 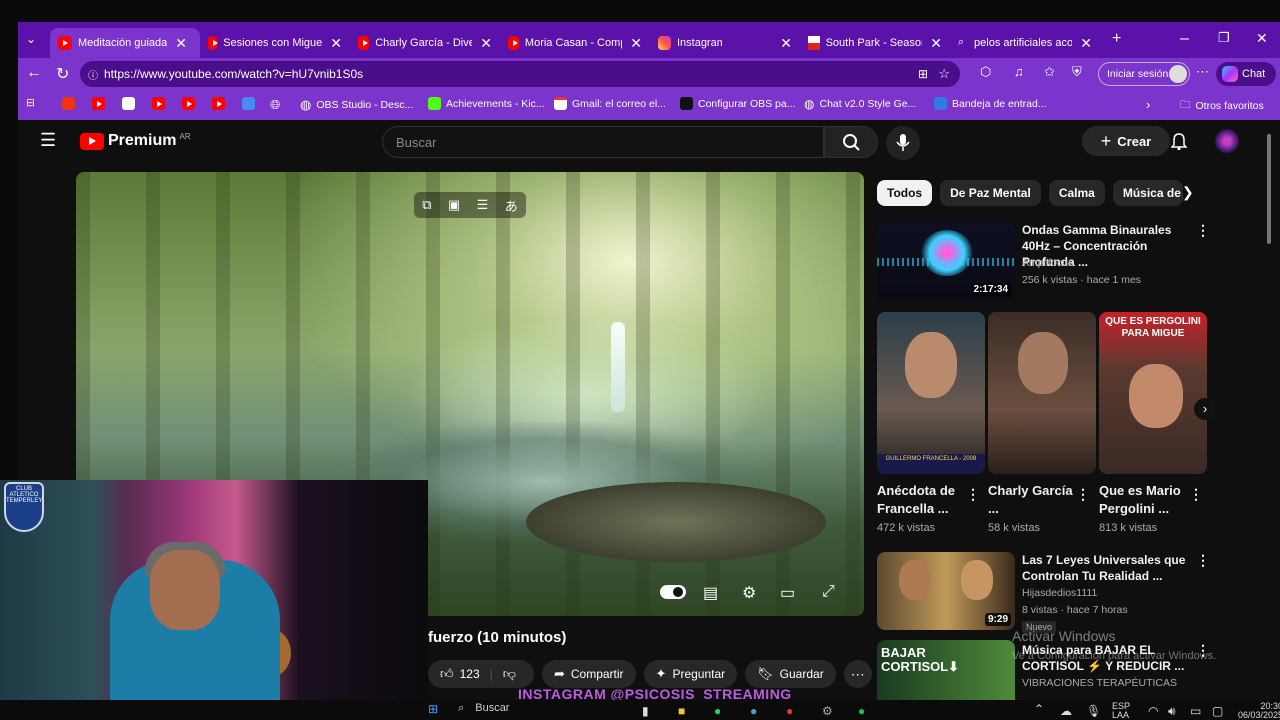 What do you see at coordinates (1093, 711) in the screenshot?
I see `mic-tray-icon: 🎙︎` at bounding box center [1093, 711].